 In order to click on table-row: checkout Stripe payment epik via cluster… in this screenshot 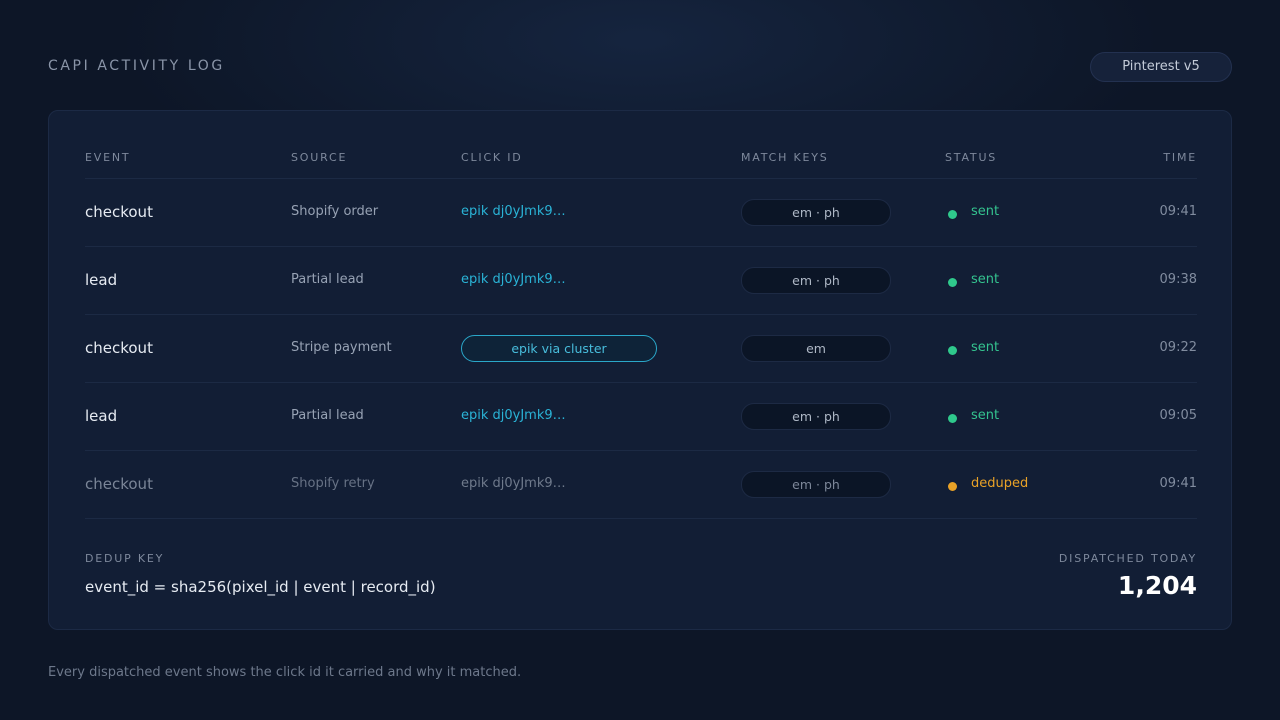, I will do `click(640, 349)`.